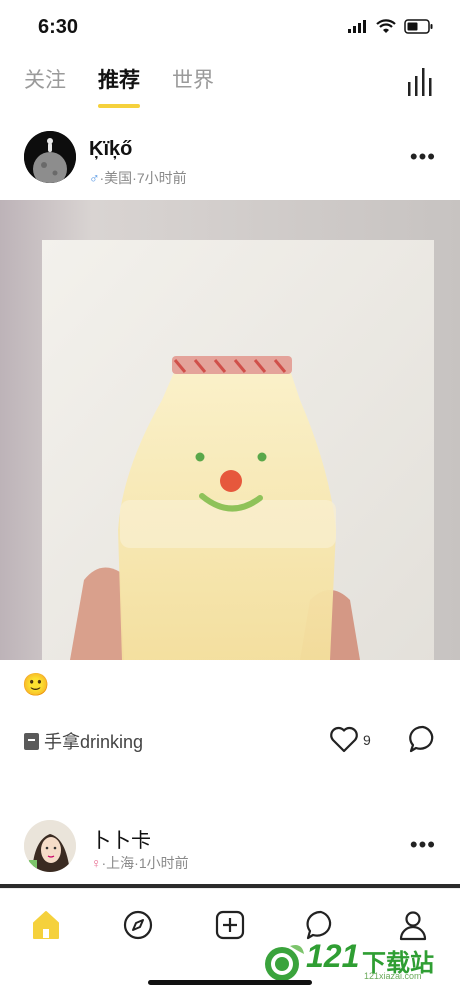 This screenshot has height=997, width=460. What do you see at coordinates (31, 741) in the screenshot?
I see `tag-icon` at bounding box center [31, 741].